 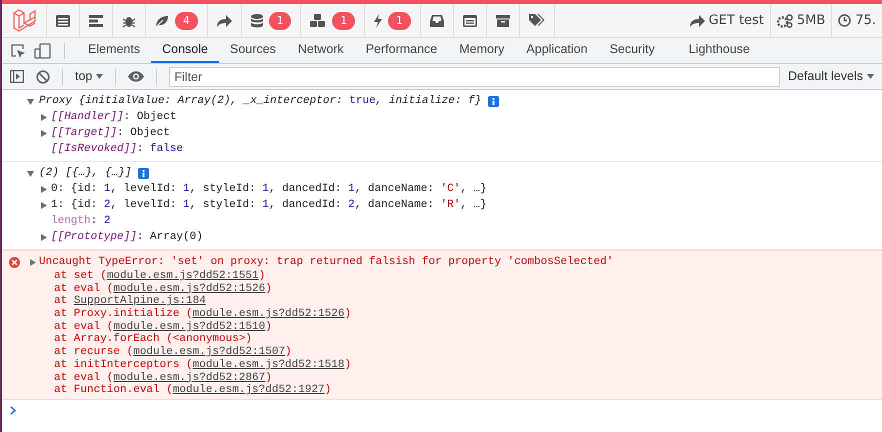 I want to click on inbox-icon, so click(x=437, y=20).